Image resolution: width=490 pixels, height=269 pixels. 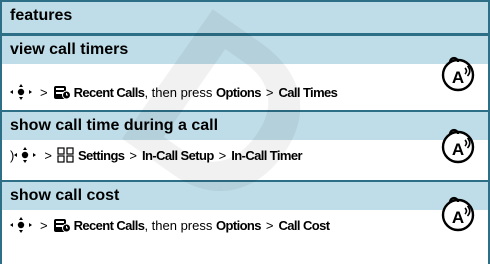 I want to click on feature-name: view call timers, so click(x=69, y=49).